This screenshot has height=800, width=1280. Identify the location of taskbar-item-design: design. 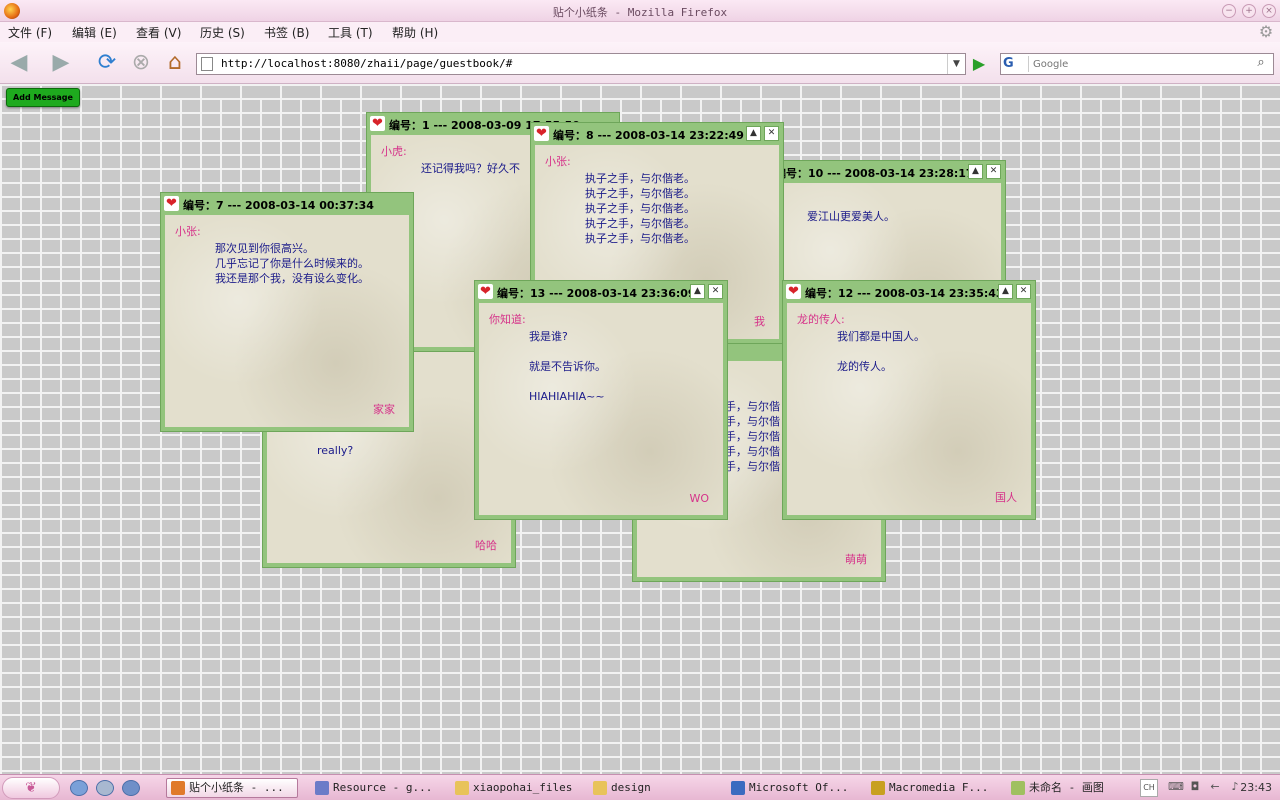
(653, 788).